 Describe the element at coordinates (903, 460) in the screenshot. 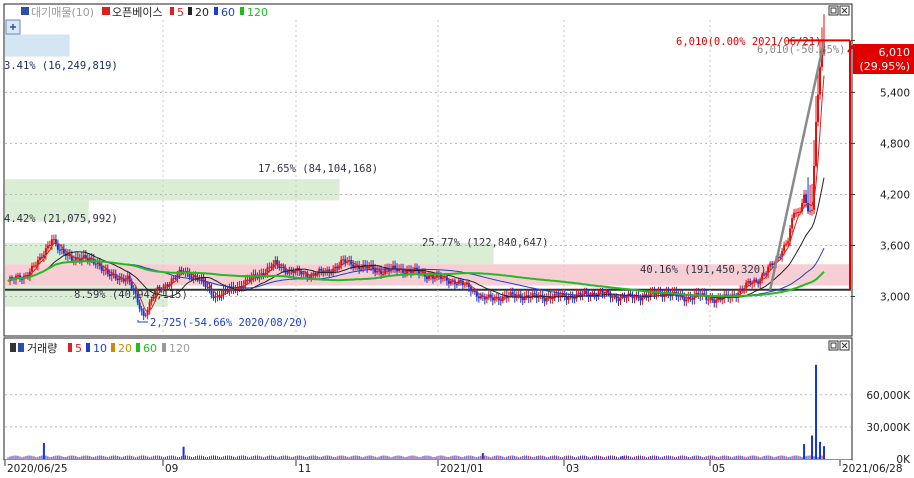

I see `volume-tick-label: 0K` at that location.